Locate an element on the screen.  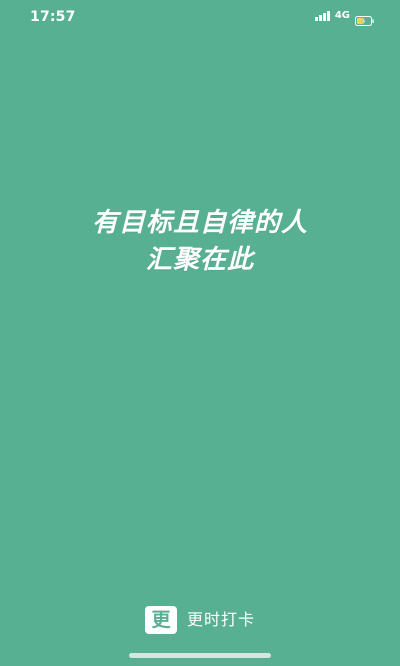
slogan-line-1: 有目标且自律的人 is located at coordinates (199, 223).